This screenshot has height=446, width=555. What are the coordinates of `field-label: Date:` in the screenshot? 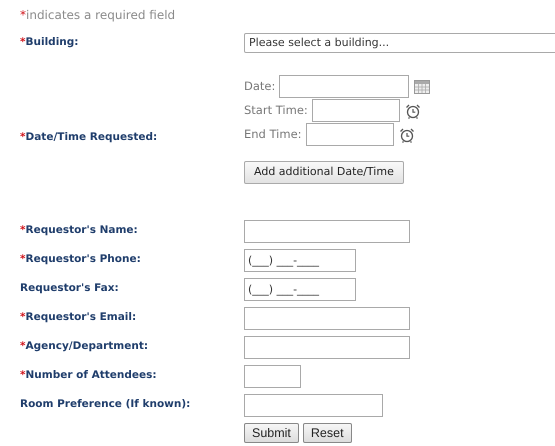 It's located at (260, 86).